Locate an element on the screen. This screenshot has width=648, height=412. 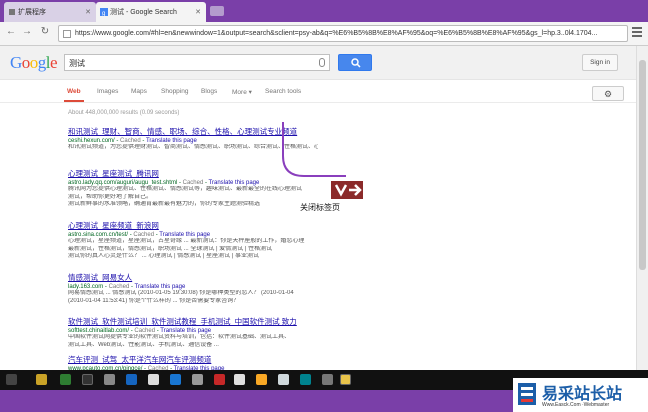
svg-text: g is located at coordinates (103, 13).